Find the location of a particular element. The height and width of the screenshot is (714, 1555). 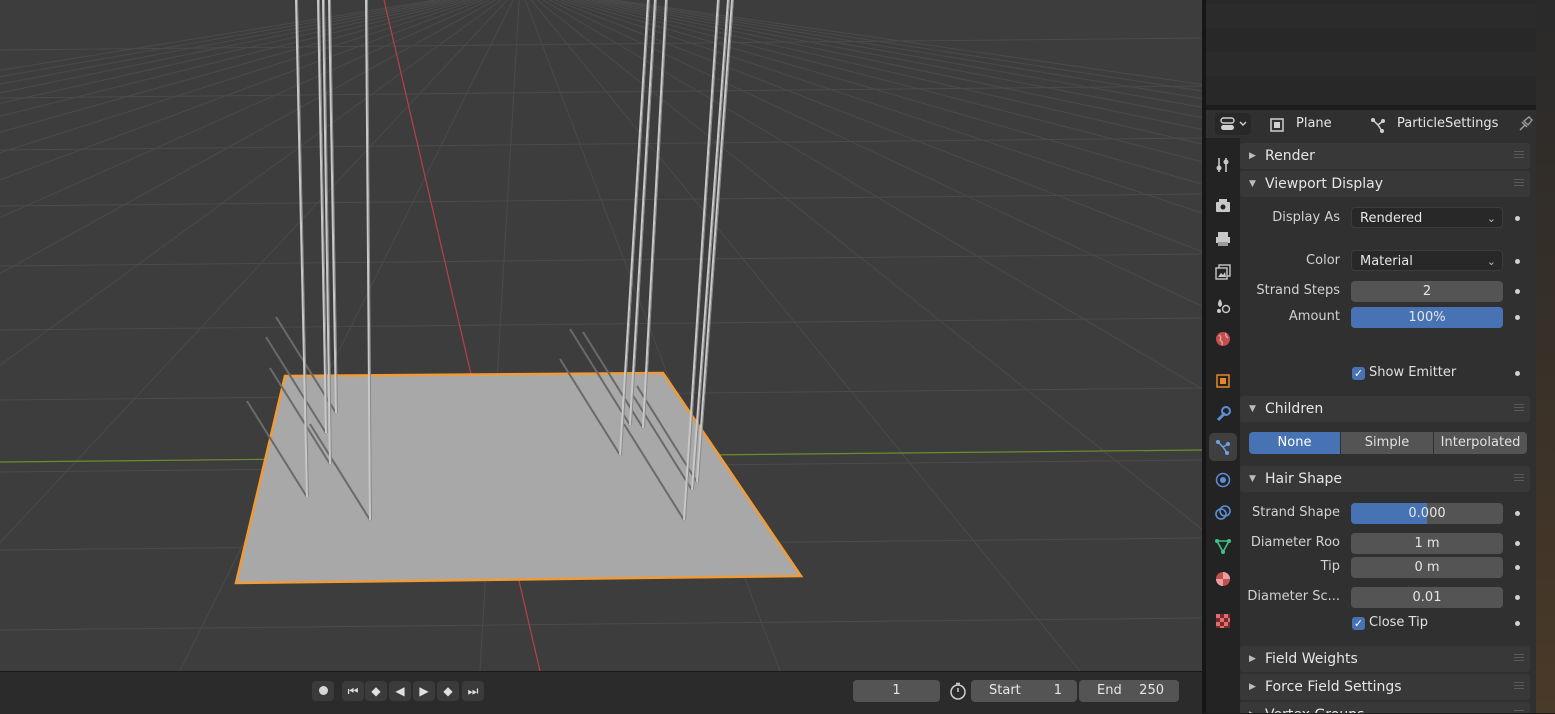

tab-output is located at coordinates (1223, 239).